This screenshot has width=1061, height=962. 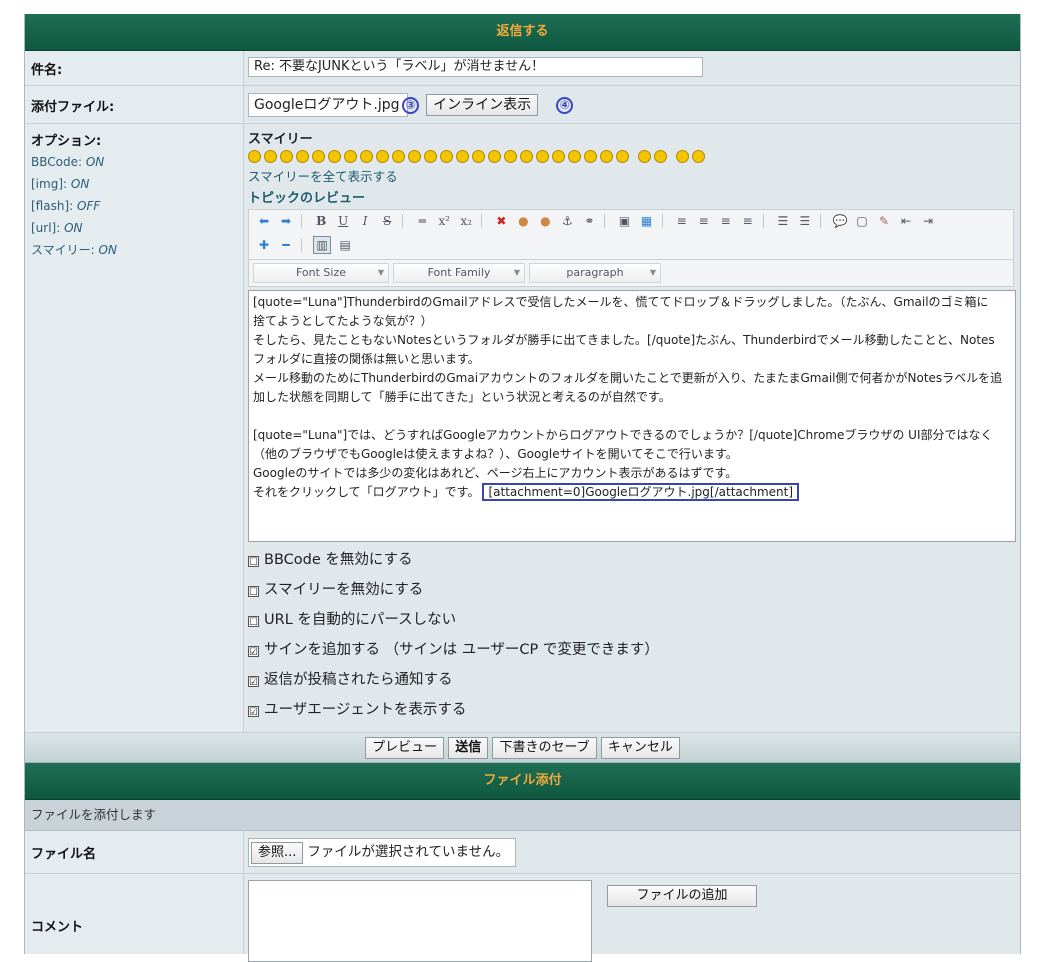 I want to click on comment-row: コメント ファイルの追加, so click(x=522, y=918).